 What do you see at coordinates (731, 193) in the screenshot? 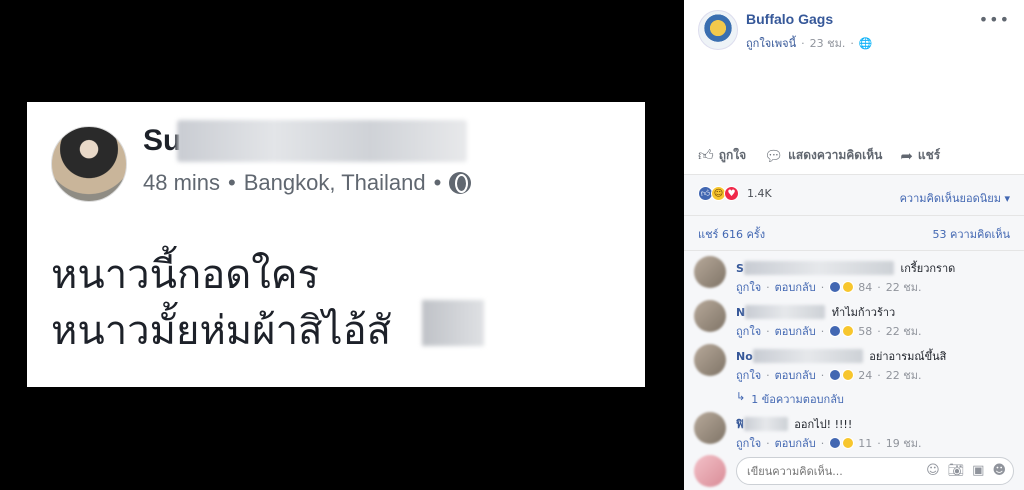
I see `love-reaction-icon: ♥` at bounding box center [731, 193].